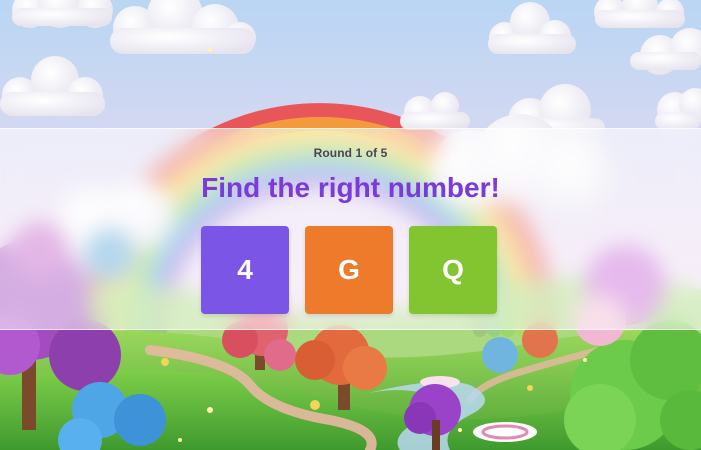  I want to click on answer-choice-2: G, so click(349, 270).